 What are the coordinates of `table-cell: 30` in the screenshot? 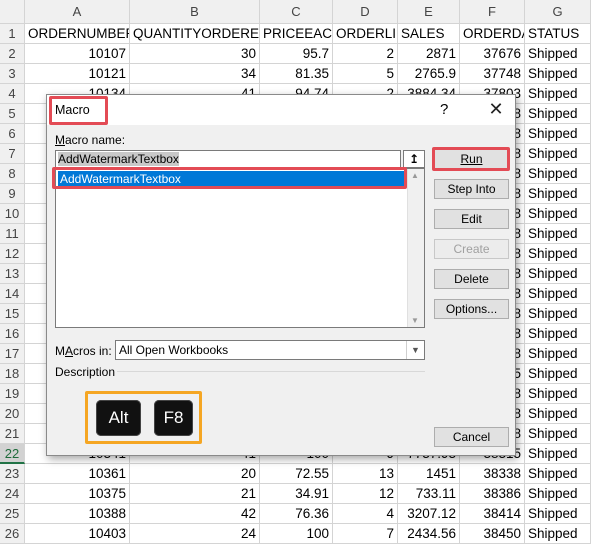 It's located at (195, 54).